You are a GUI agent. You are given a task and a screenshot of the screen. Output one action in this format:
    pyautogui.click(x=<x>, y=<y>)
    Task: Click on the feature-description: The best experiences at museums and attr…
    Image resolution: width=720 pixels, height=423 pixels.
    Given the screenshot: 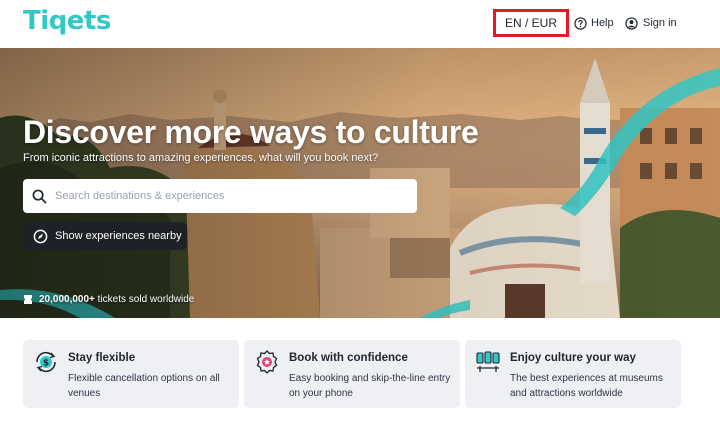 What is the action you would take?
    pyautogui.click(x=586, y=386)
    